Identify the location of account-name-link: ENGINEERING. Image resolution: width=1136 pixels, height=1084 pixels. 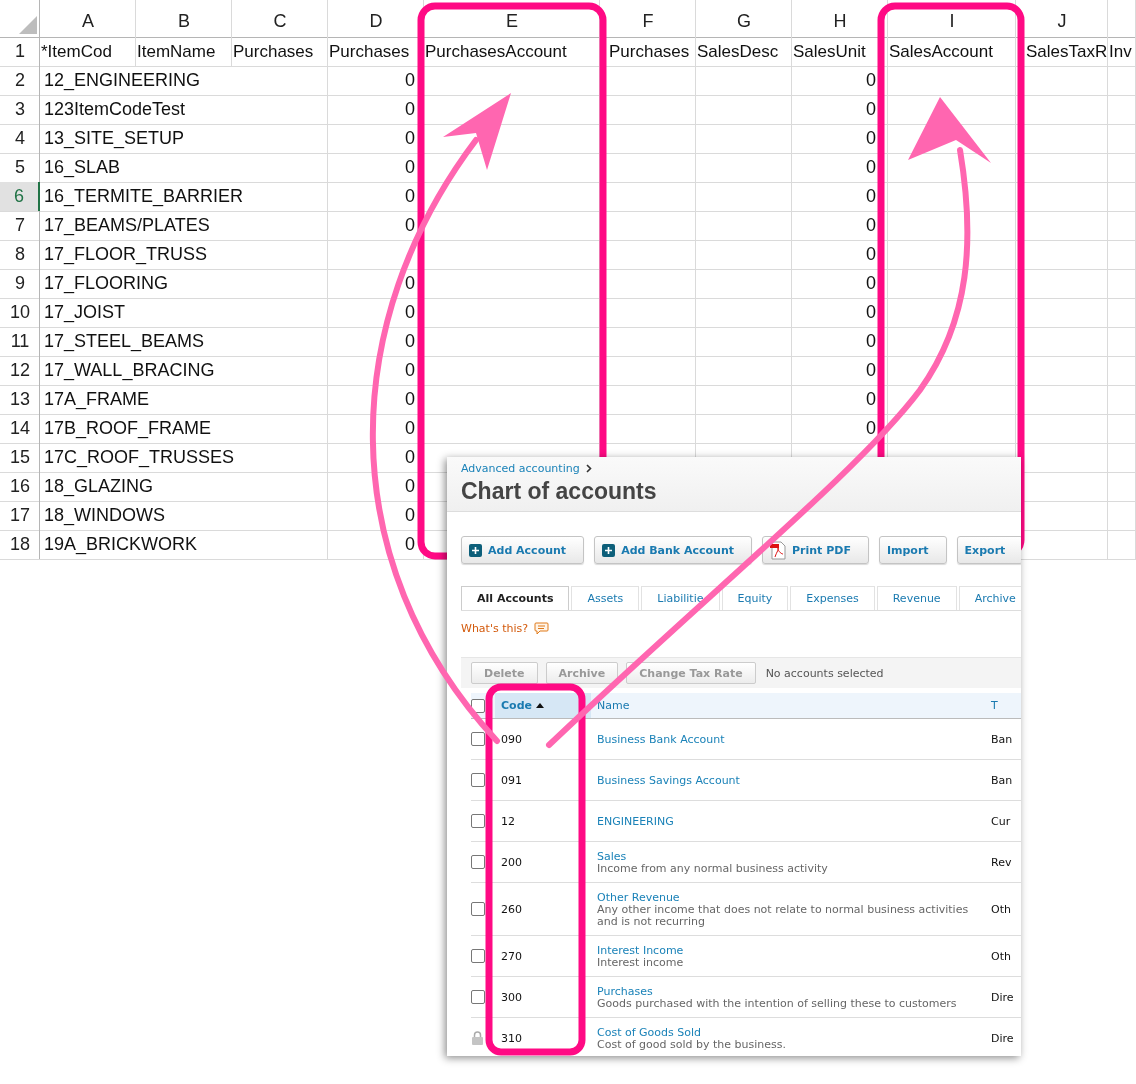
(635, 821).